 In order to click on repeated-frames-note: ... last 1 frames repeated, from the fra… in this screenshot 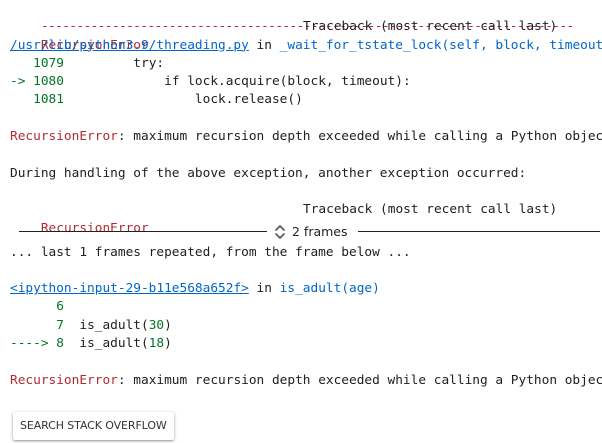, I will do `click(210, 252)`.